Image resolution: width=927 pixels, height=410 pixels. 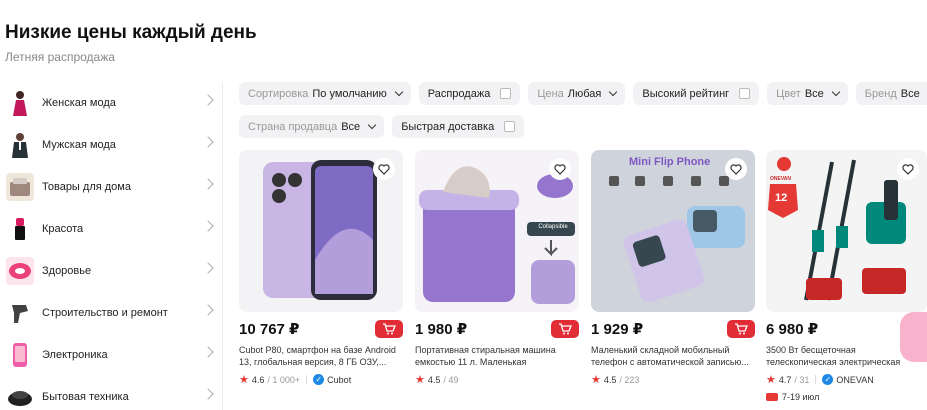 What do you see at coordinates (846, 231) in the screenshot?
I see `product-image-chainsaw: ONEVAN 12` at bounding box center [846, 231].